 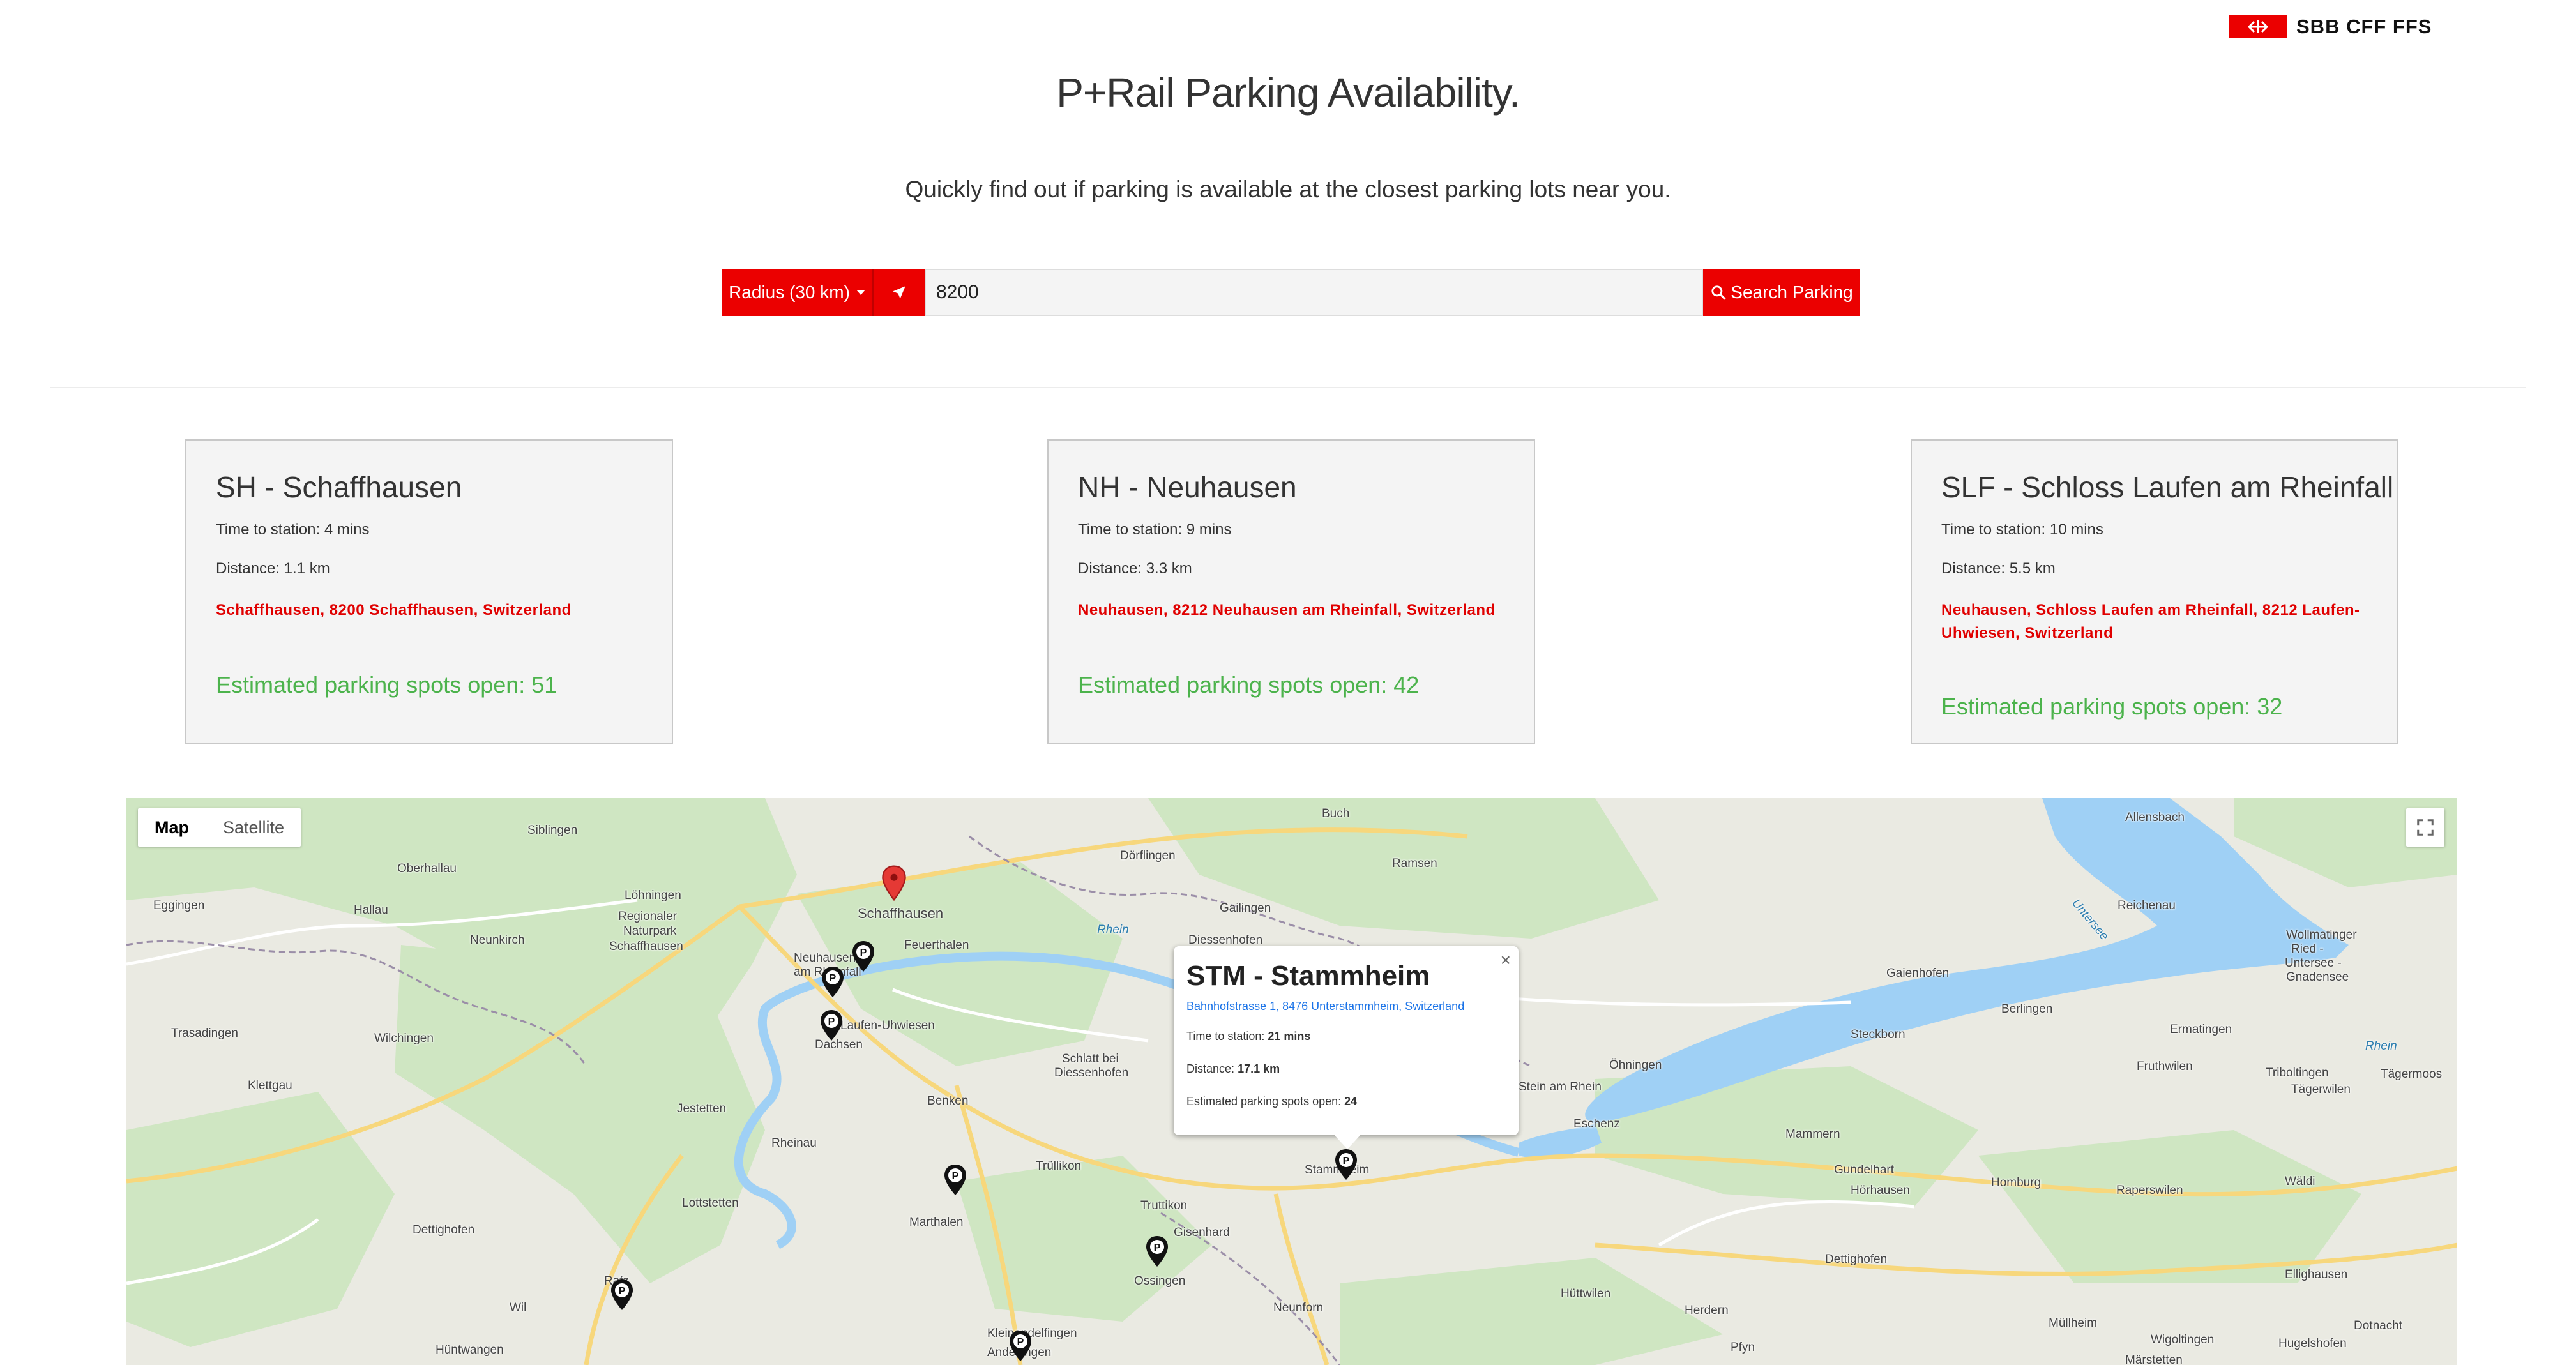 I want to click on info-window-spots-label: Estimated parking spots open:, so click(x=1264, y=1101).